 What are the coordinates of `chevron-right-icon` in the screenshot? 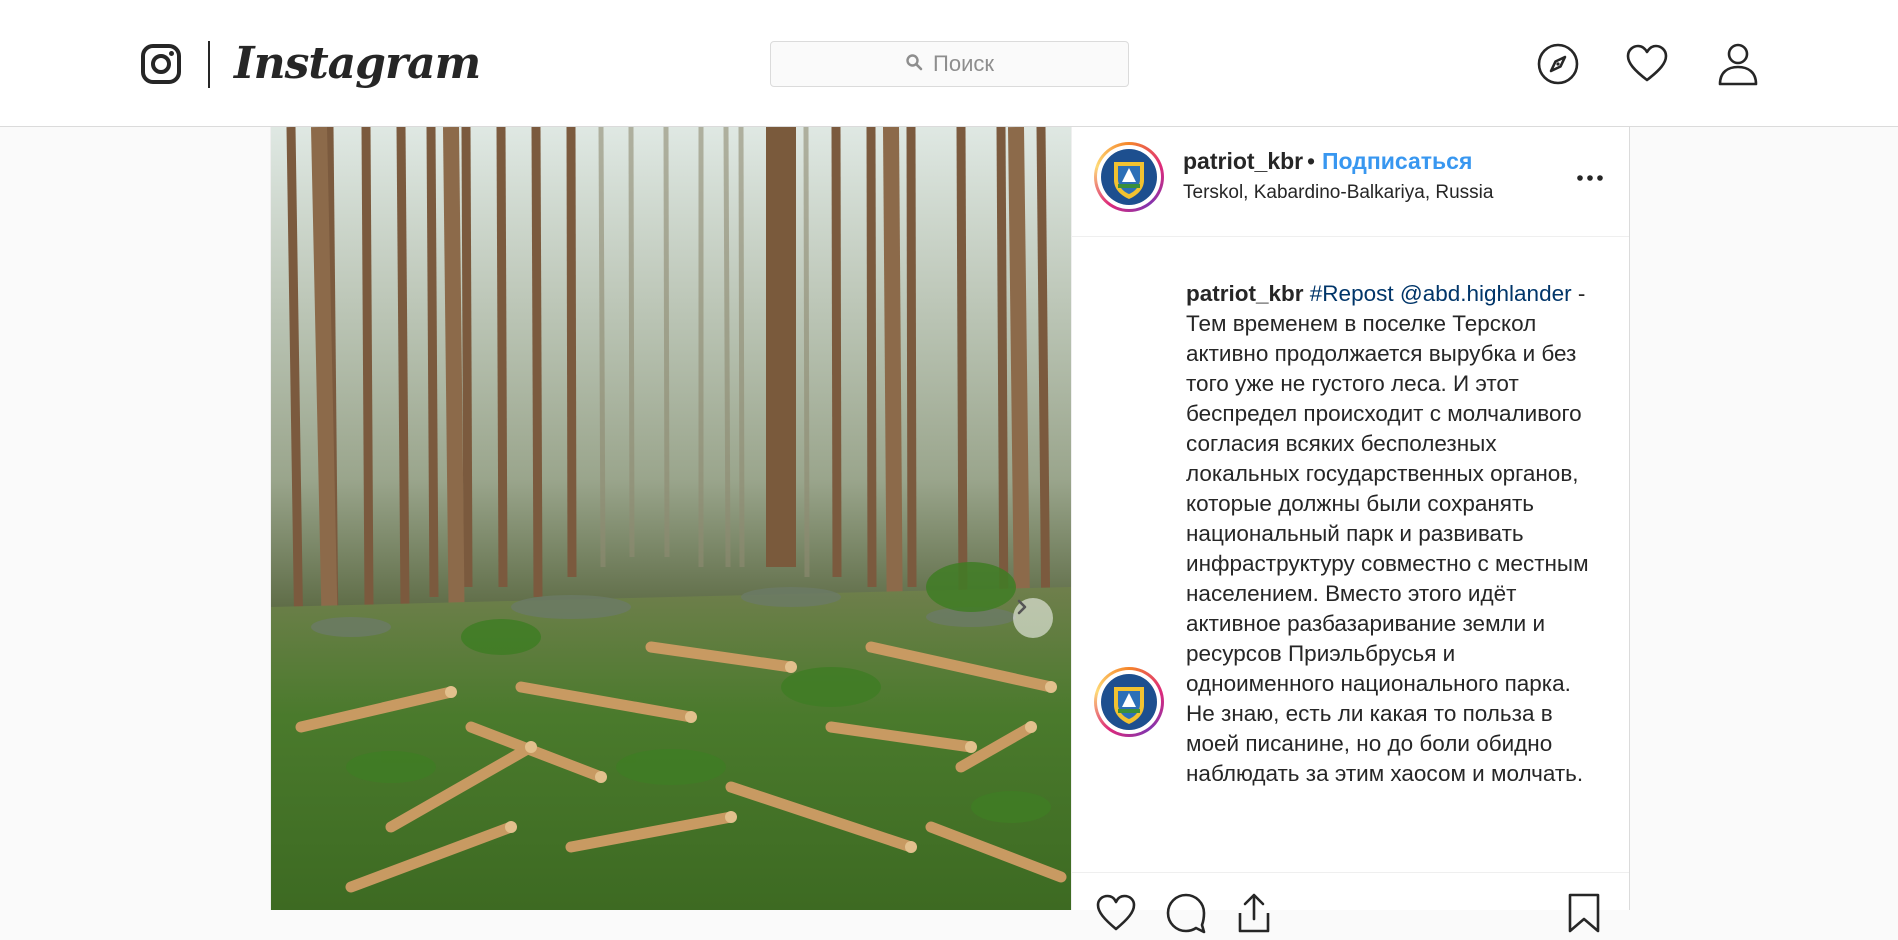 It's located at (1022, 607).